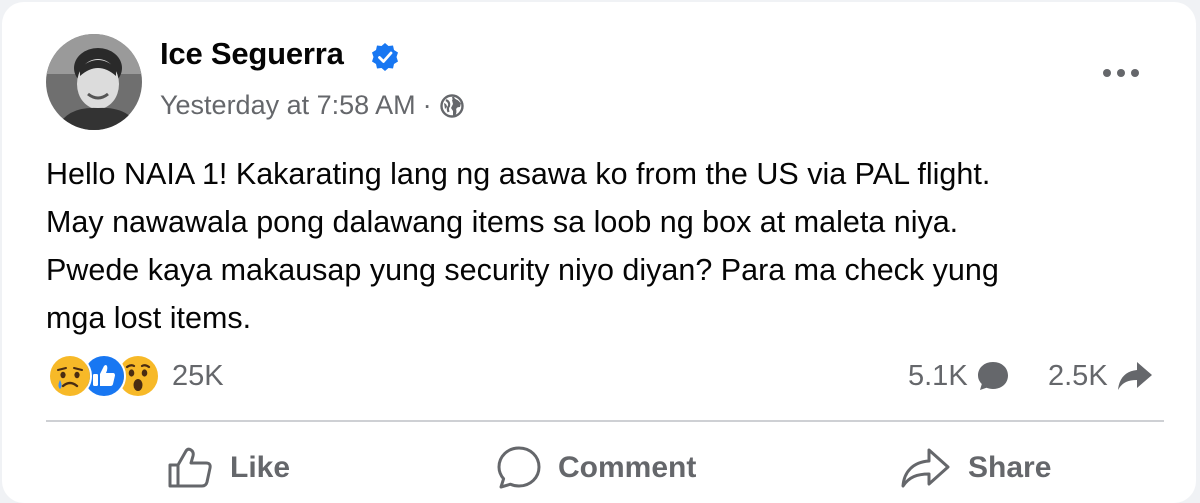  I want to click on share-button: Share, so click(975, 468).